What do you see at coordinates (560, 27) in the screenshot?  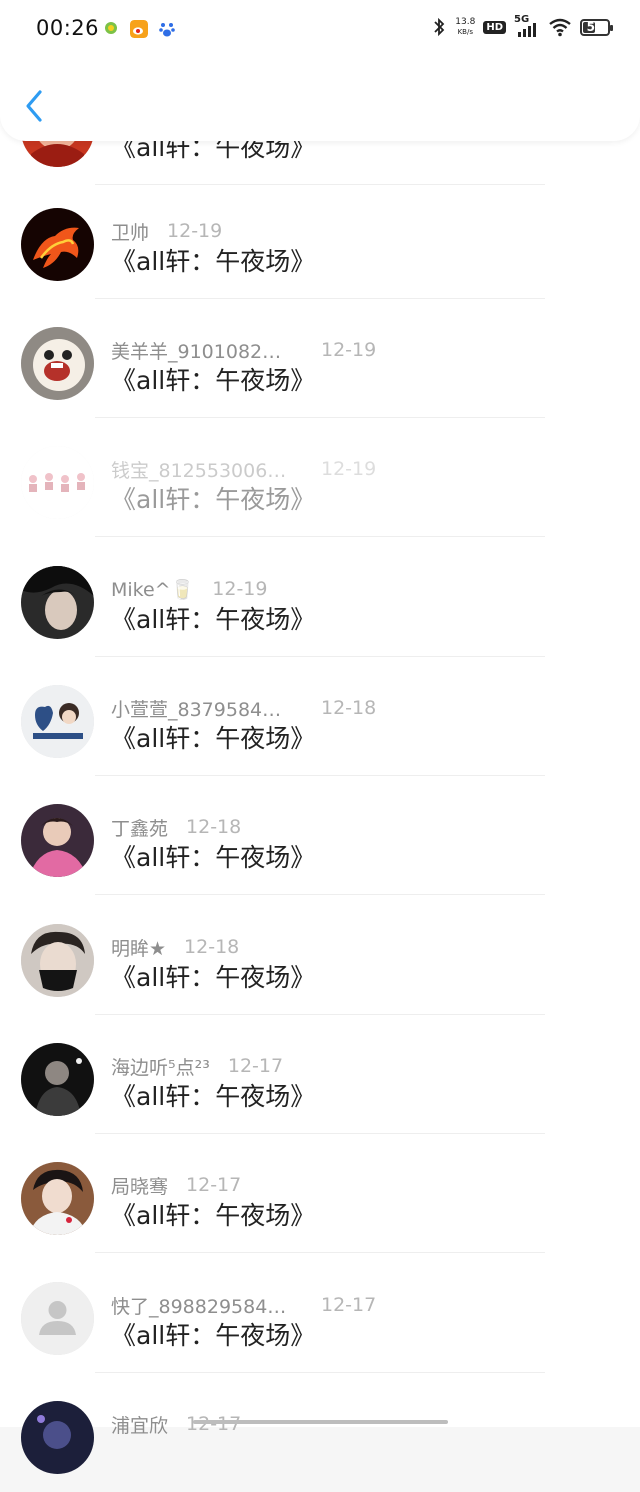 I see `wifi-icon` at bounding box center [560, 27].